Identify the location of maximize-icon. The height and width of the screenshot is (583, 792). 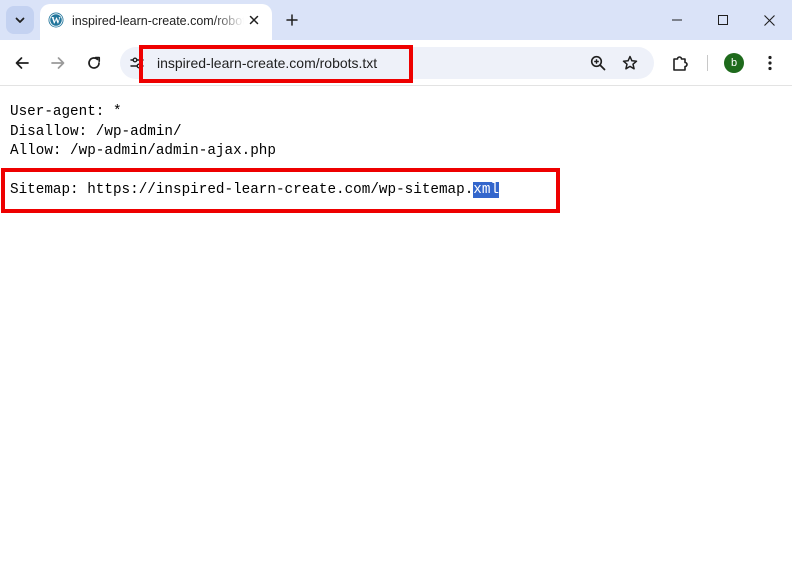
(723, 20).